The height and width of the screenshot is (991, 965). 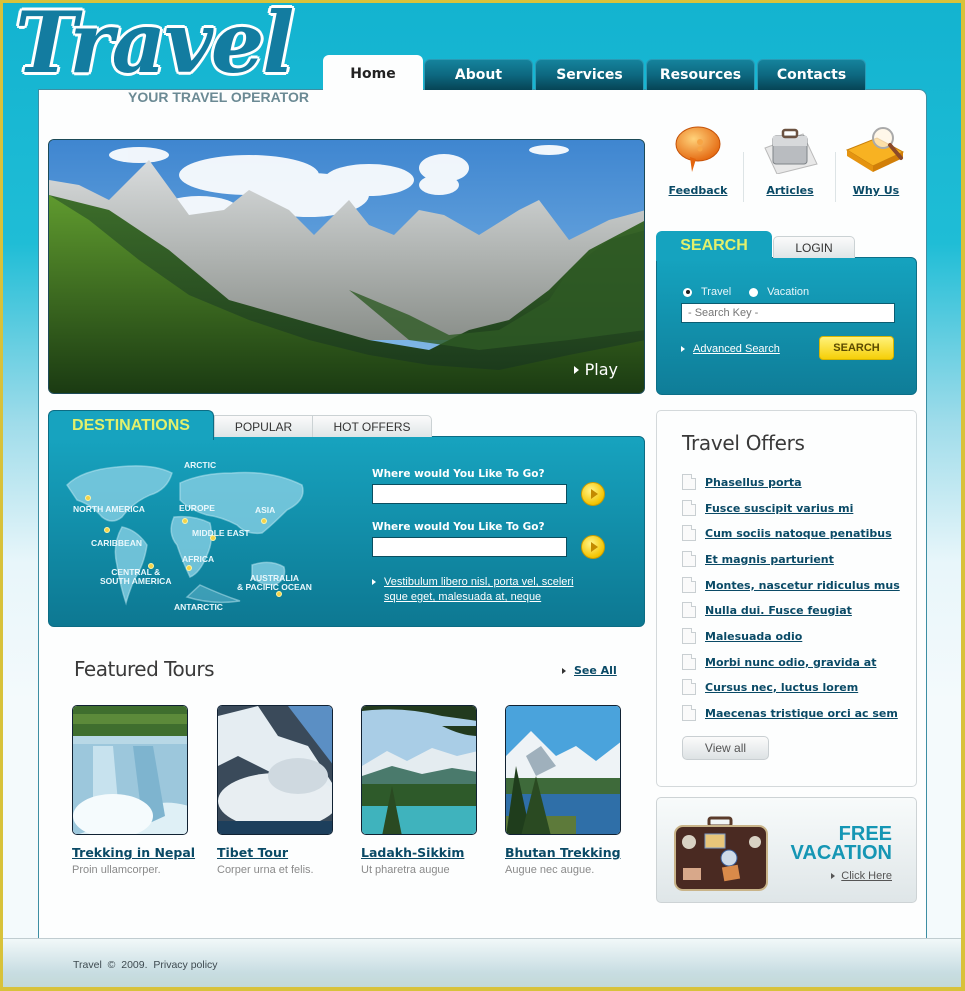 I want to click on offer-item: Cursus nec, luctus lorem, so click(x=770, y=687).